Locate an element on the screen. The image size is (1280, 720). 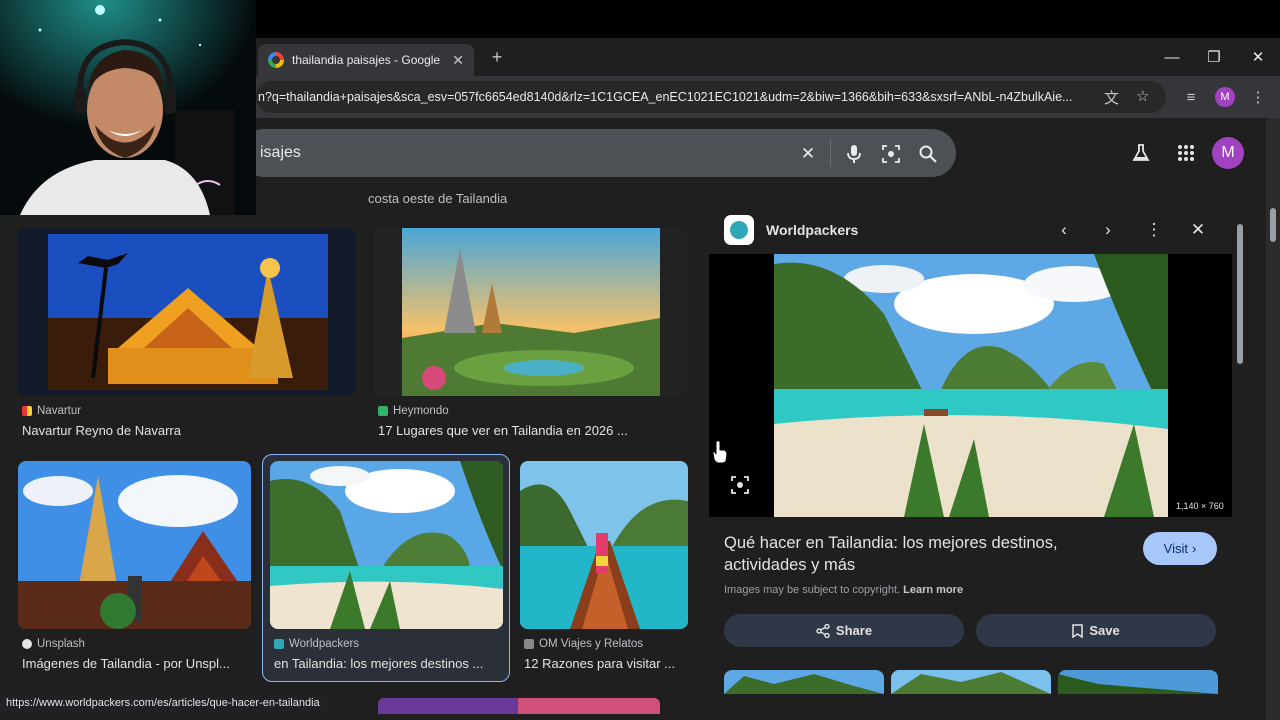
search-query: isajes is located at coordinates (280, 152).